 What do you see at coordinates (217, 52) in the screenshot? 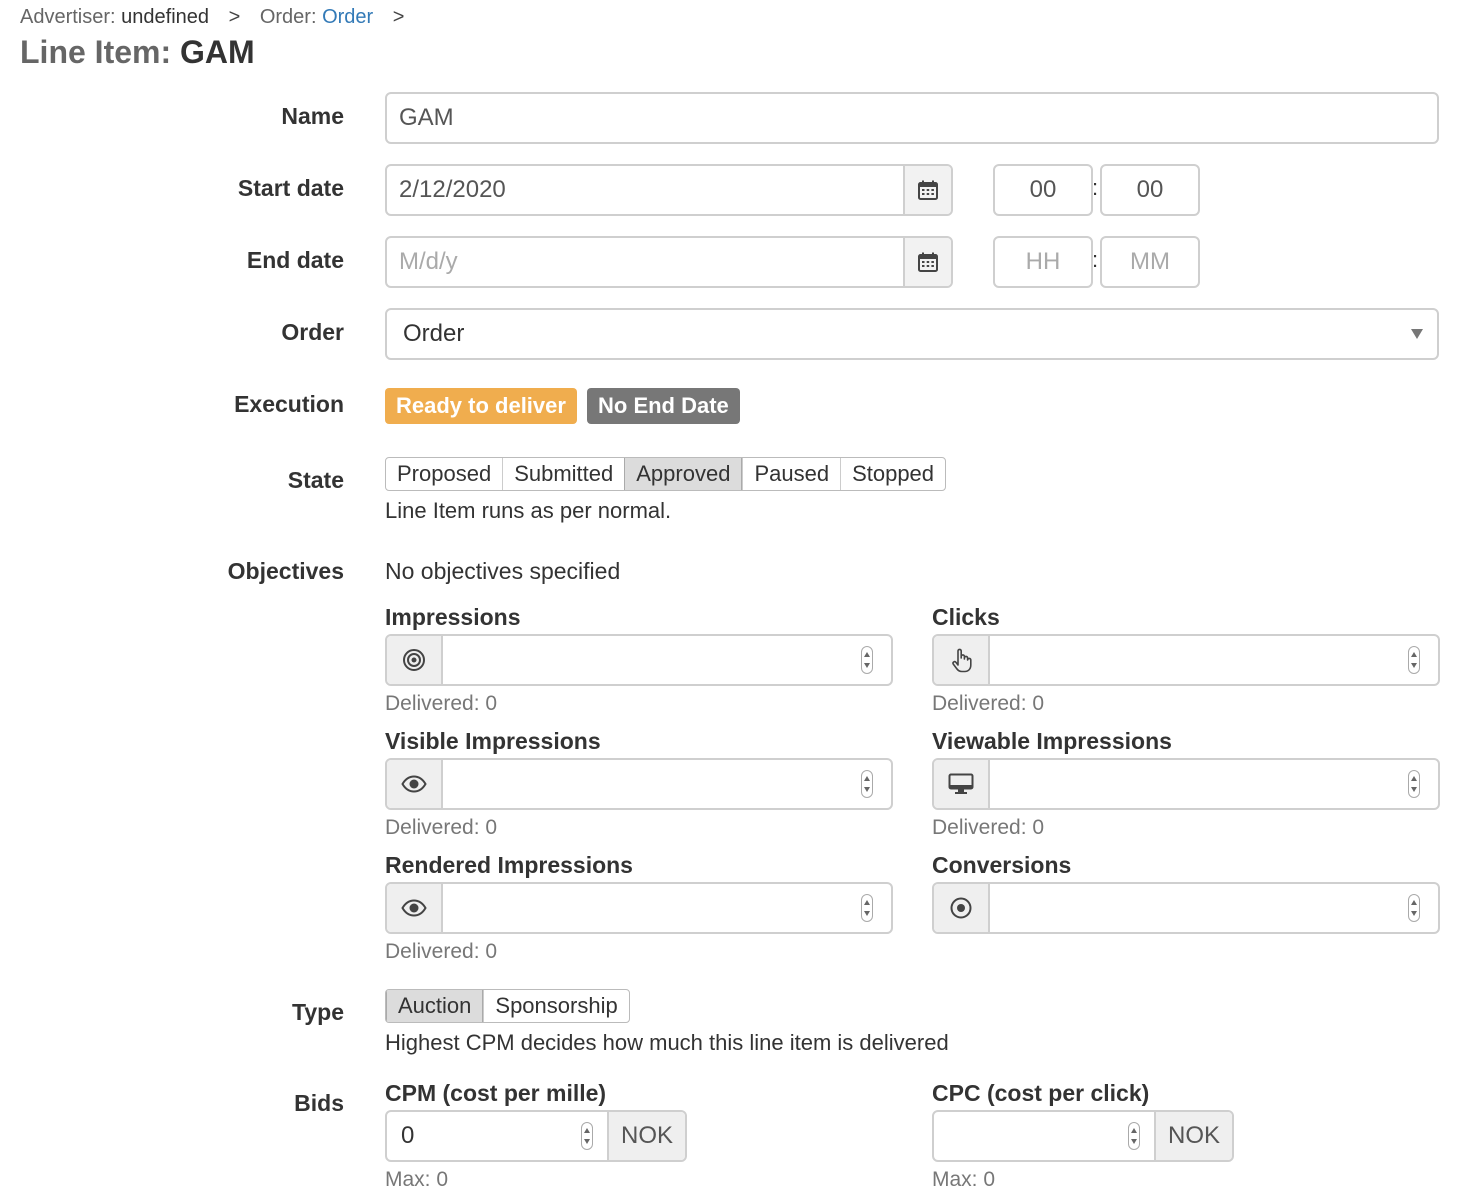
I see `page-title-name: GAM` at bounding box center [217, 52].